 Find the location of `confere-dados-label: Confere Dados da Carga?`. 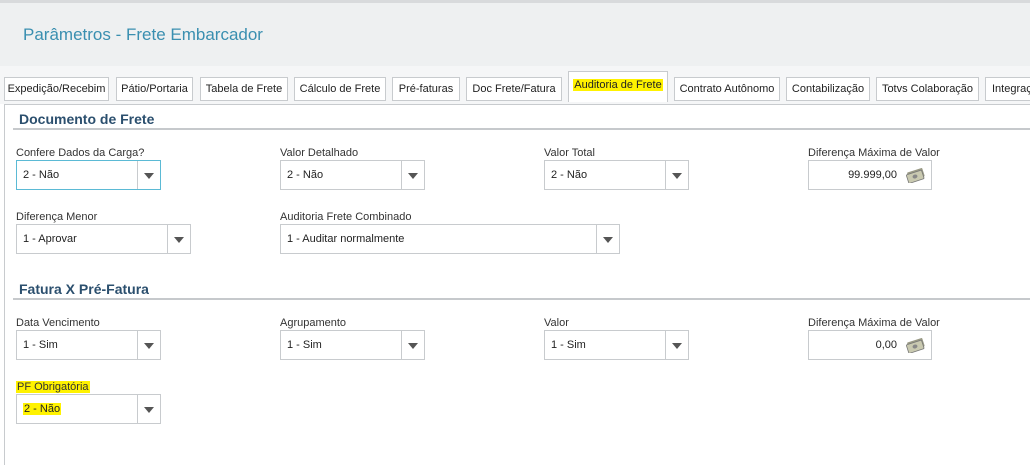

confere-dados-label: Confere Dados da Carga? is located at coordinates (80, 153).